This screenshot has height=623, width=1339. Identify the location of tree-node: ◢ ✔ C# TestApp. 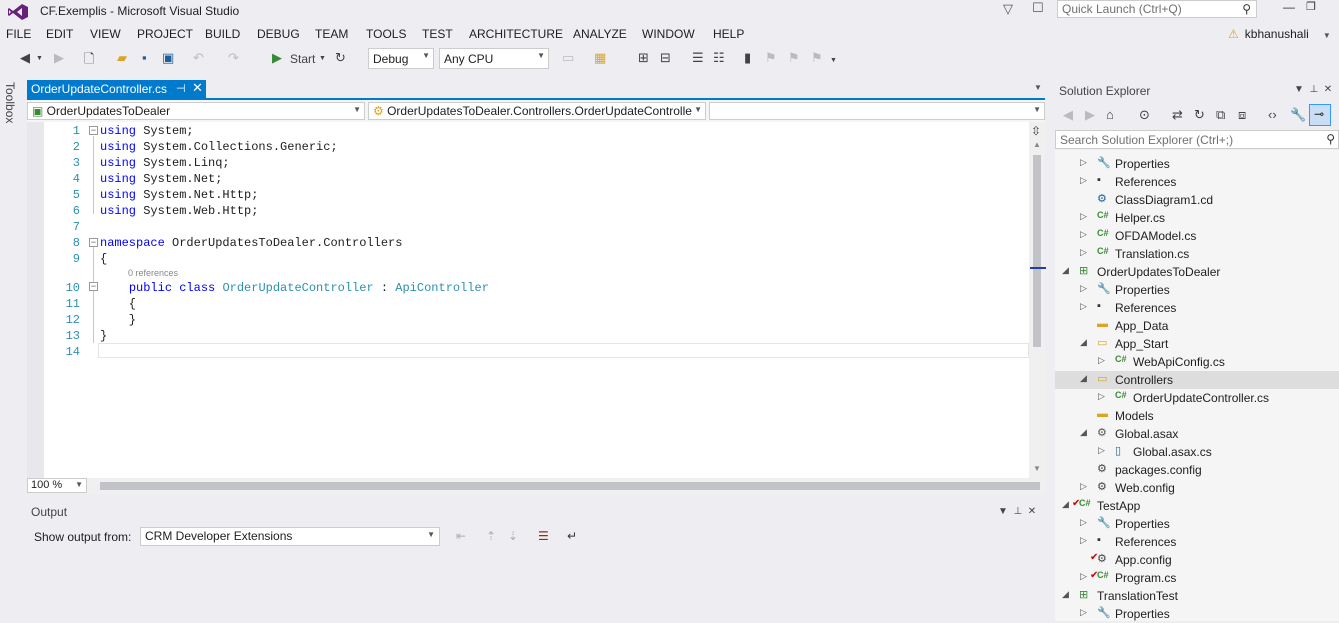
(1197, 506).